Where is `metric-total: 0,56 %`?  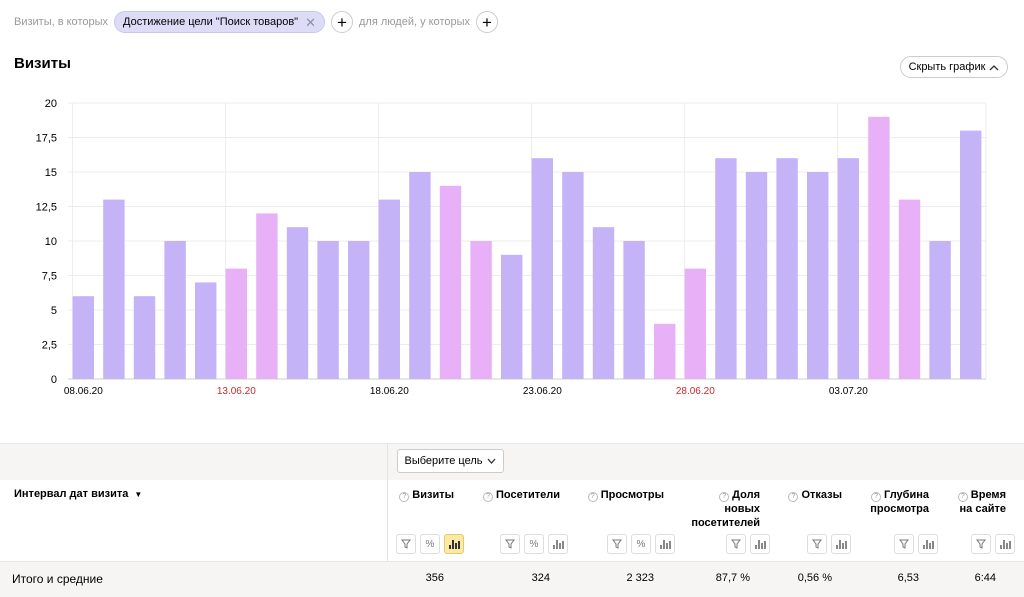
metric-total: 0,56 % is located at coordinates (814, 578).